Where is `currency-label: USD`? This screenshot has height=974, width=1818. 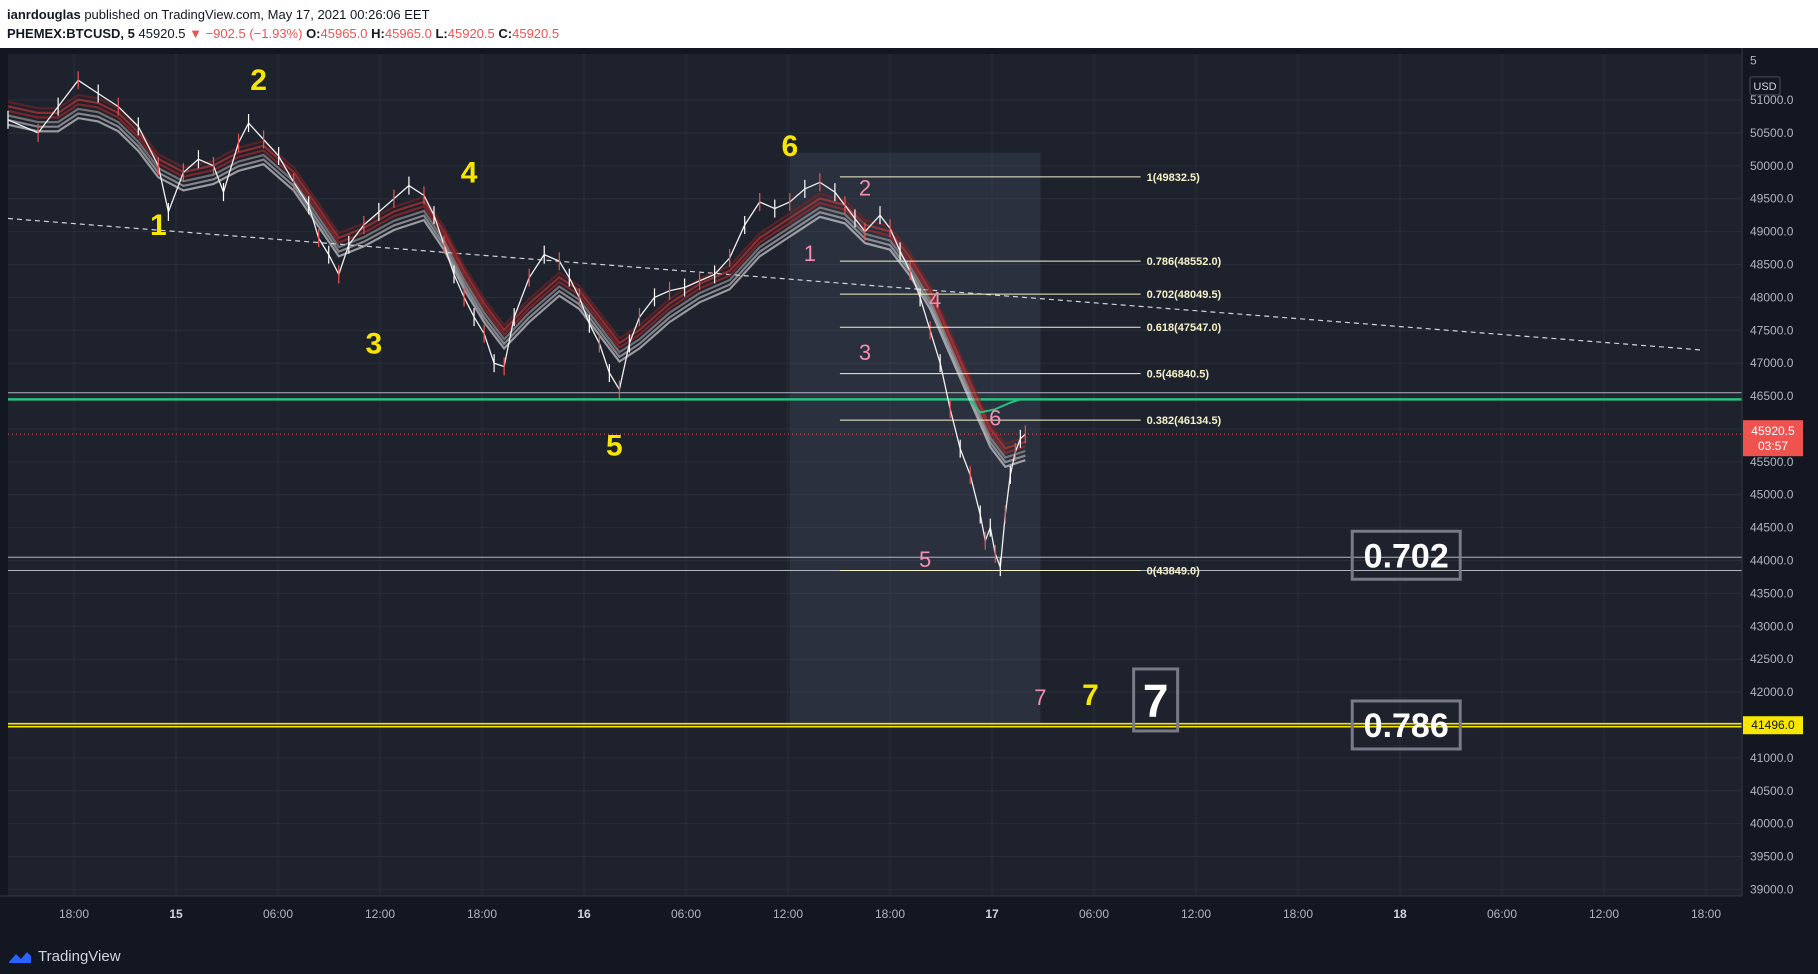
currency-label: USD is located at coordinates (1764, 87).